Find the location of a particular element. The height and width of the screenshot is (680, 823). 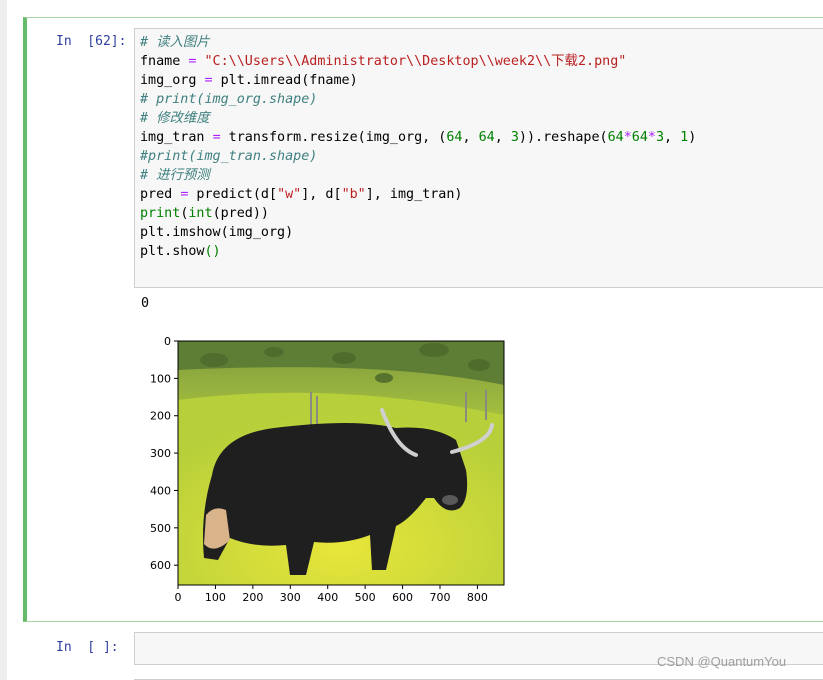

code-line: pred = predict(d["w"], d["b"], img_tran) is located at coordinates (301, 194).